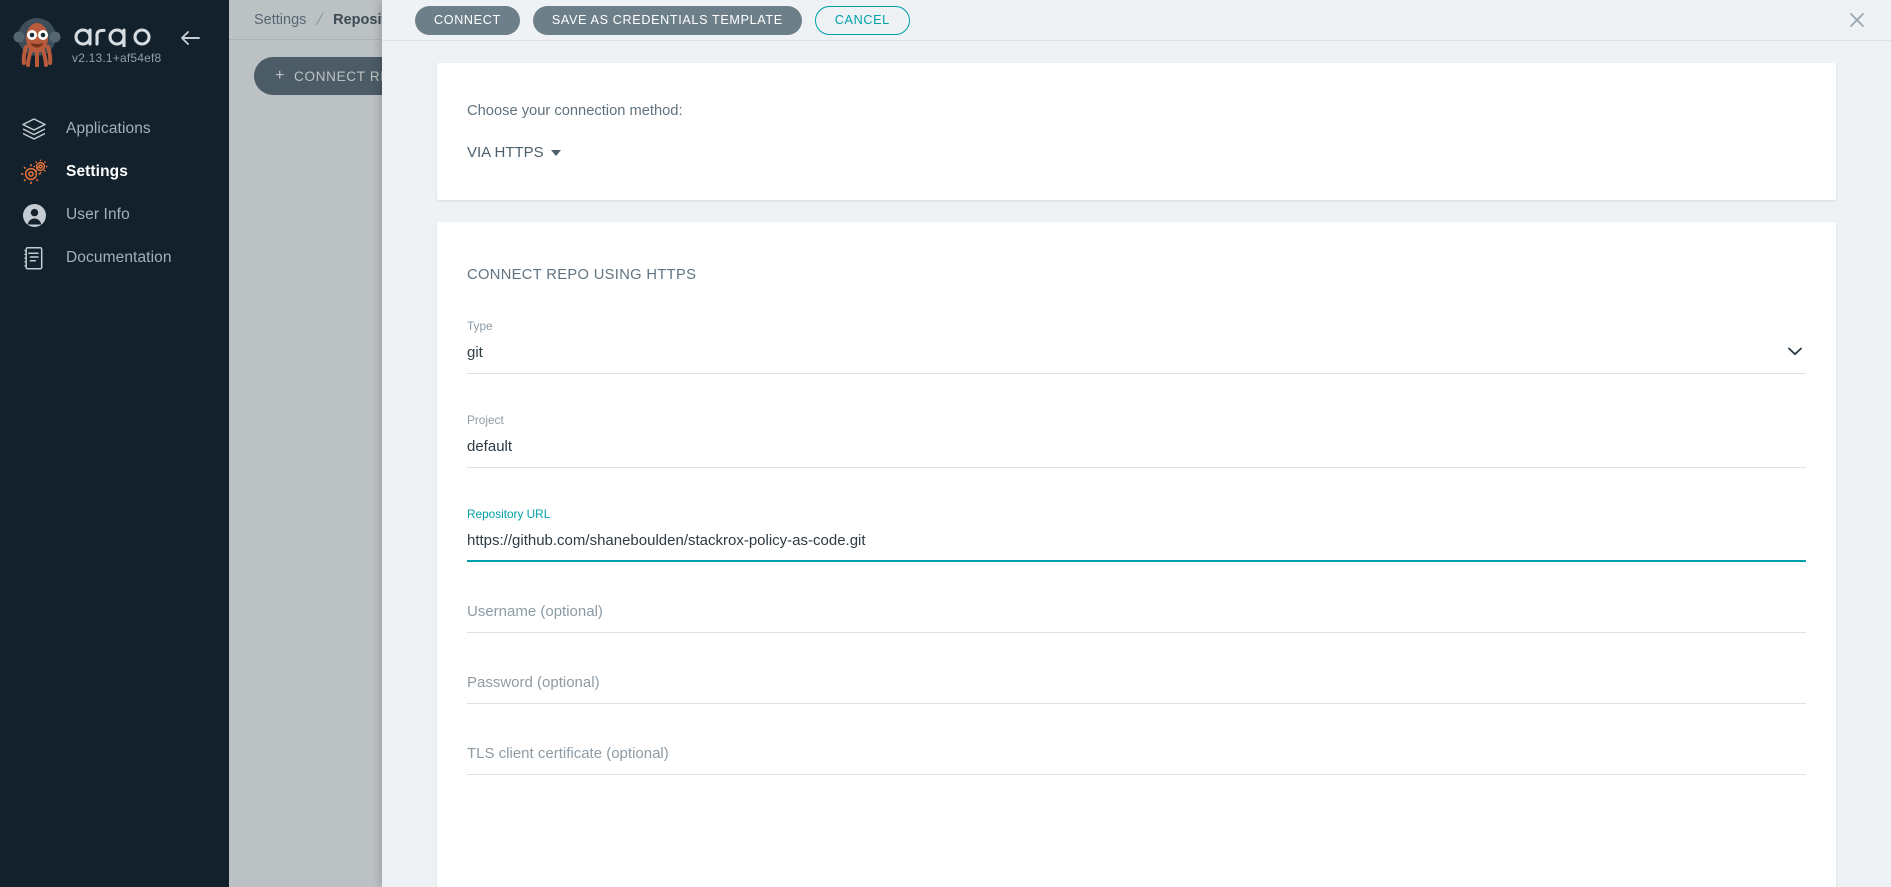 This screenshot has width=1891, height=887. What do you see at coordinates (467, 20) in the screenshot?
I see `connect-button: CONNECT` at bounding box center [467, 20].